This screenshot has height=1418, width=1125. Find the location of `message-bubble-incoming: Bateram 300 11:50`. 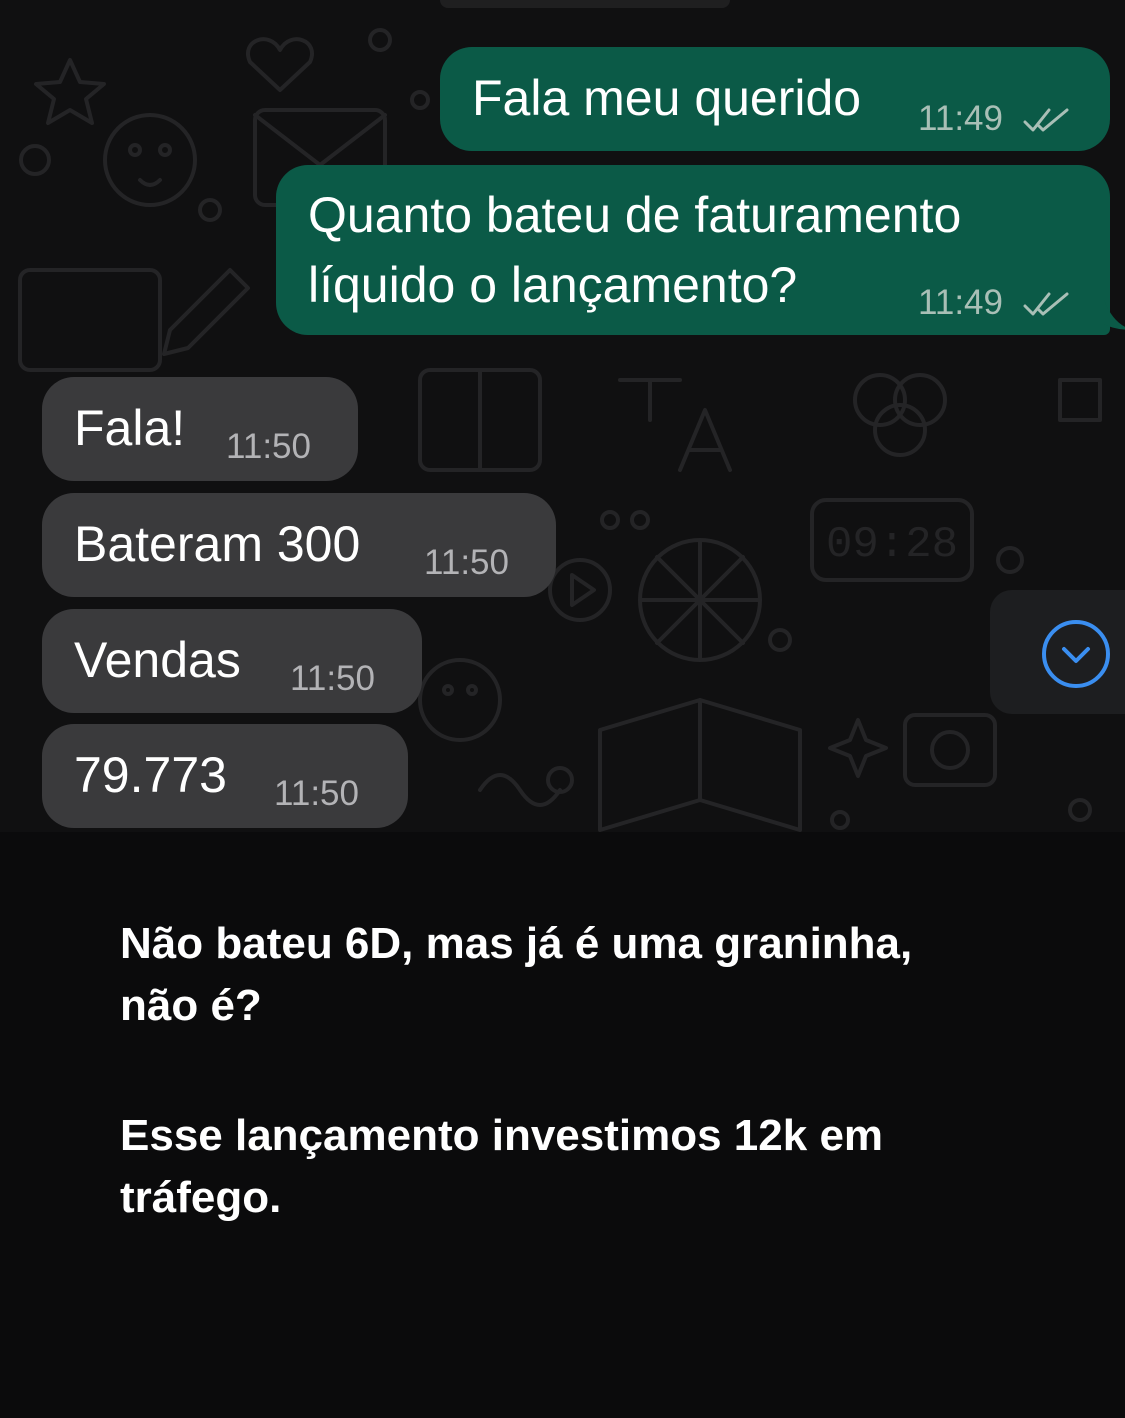

message-bubble-incoming: Bateram 300 11:50 is located at coordinates (299, 545).